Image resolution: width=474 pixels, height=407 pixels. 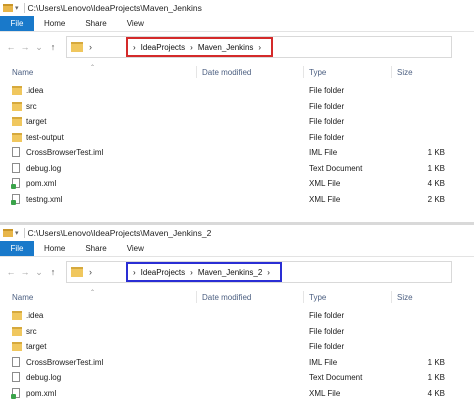 I want to click on breadcrumb-highlight: › IdeaProjects › Maven_Jenkins_2 ›, so click(x=204, y=272).